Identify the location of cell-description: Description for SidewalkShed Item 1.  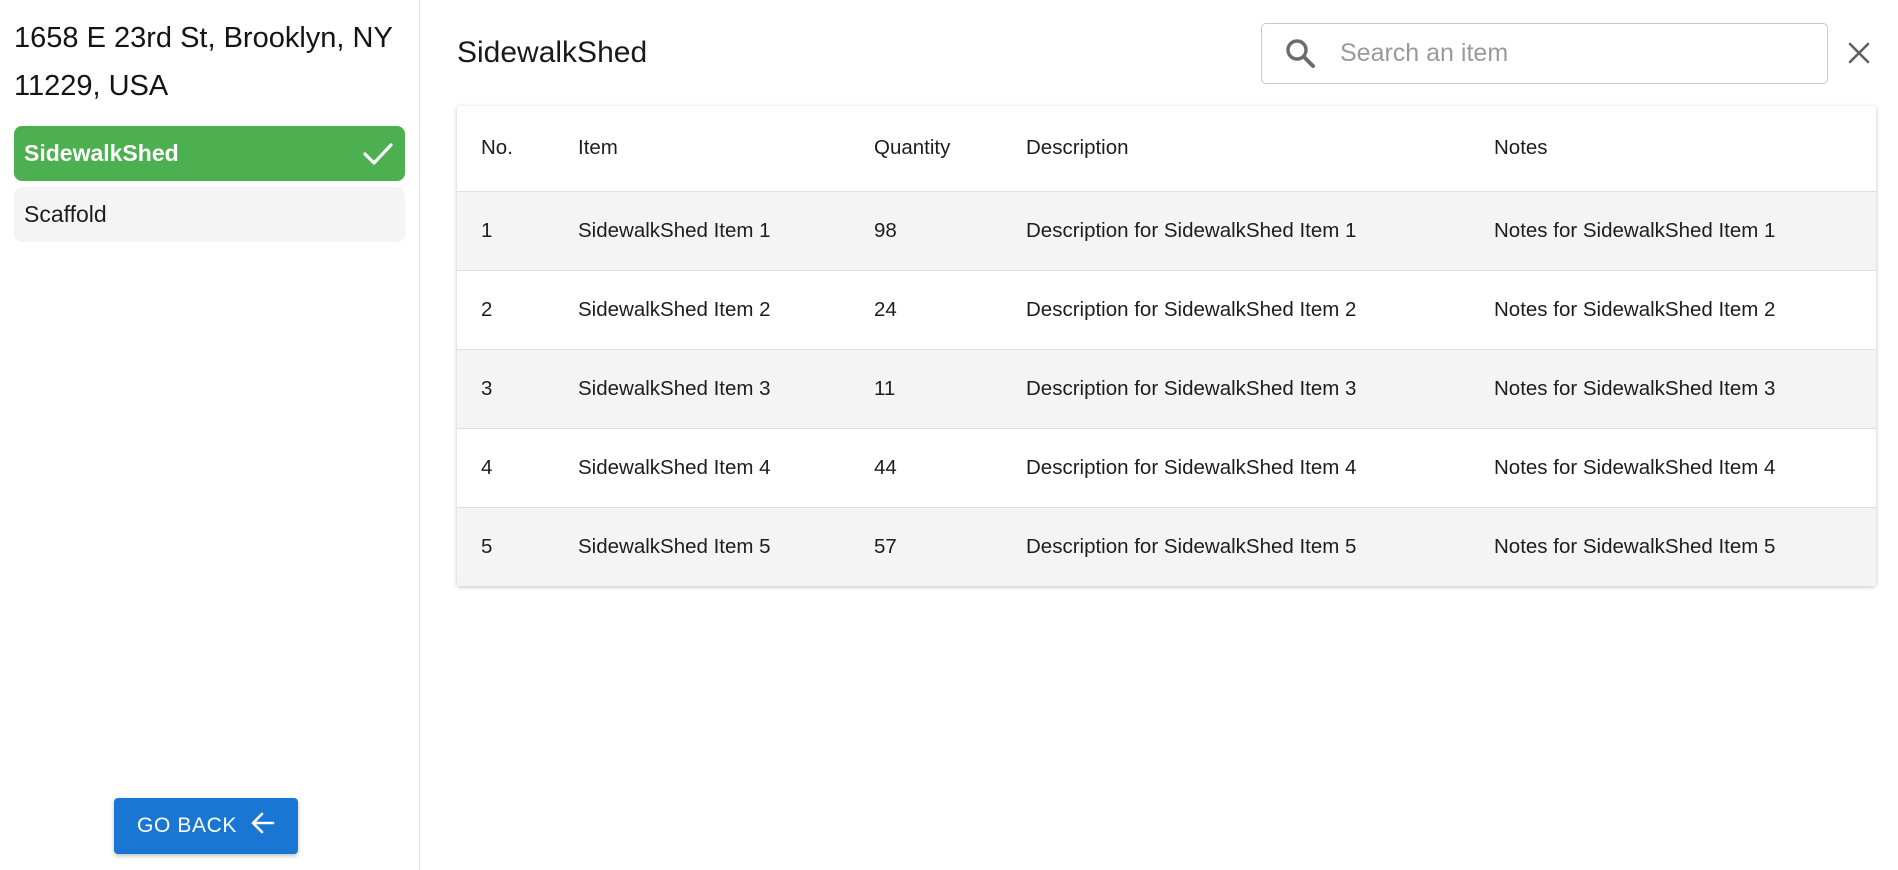
(1191, 230).